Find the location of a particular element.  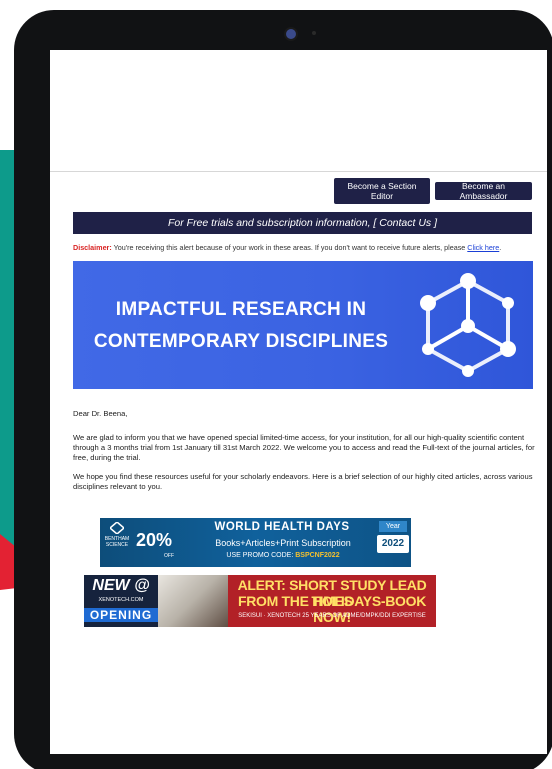

discount-off: OFF is located at coordinates (169, 556).